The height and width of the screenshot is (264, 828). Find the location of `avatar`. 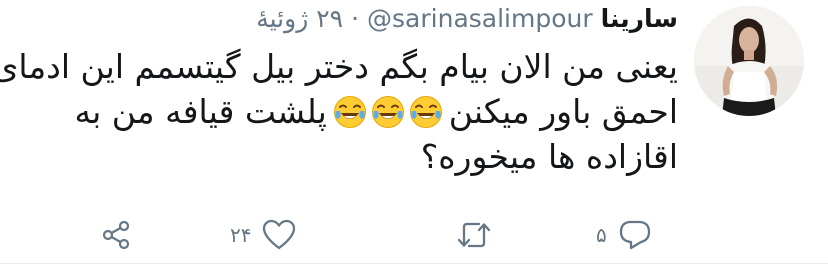

avatar is located at coordinates (749, 61).